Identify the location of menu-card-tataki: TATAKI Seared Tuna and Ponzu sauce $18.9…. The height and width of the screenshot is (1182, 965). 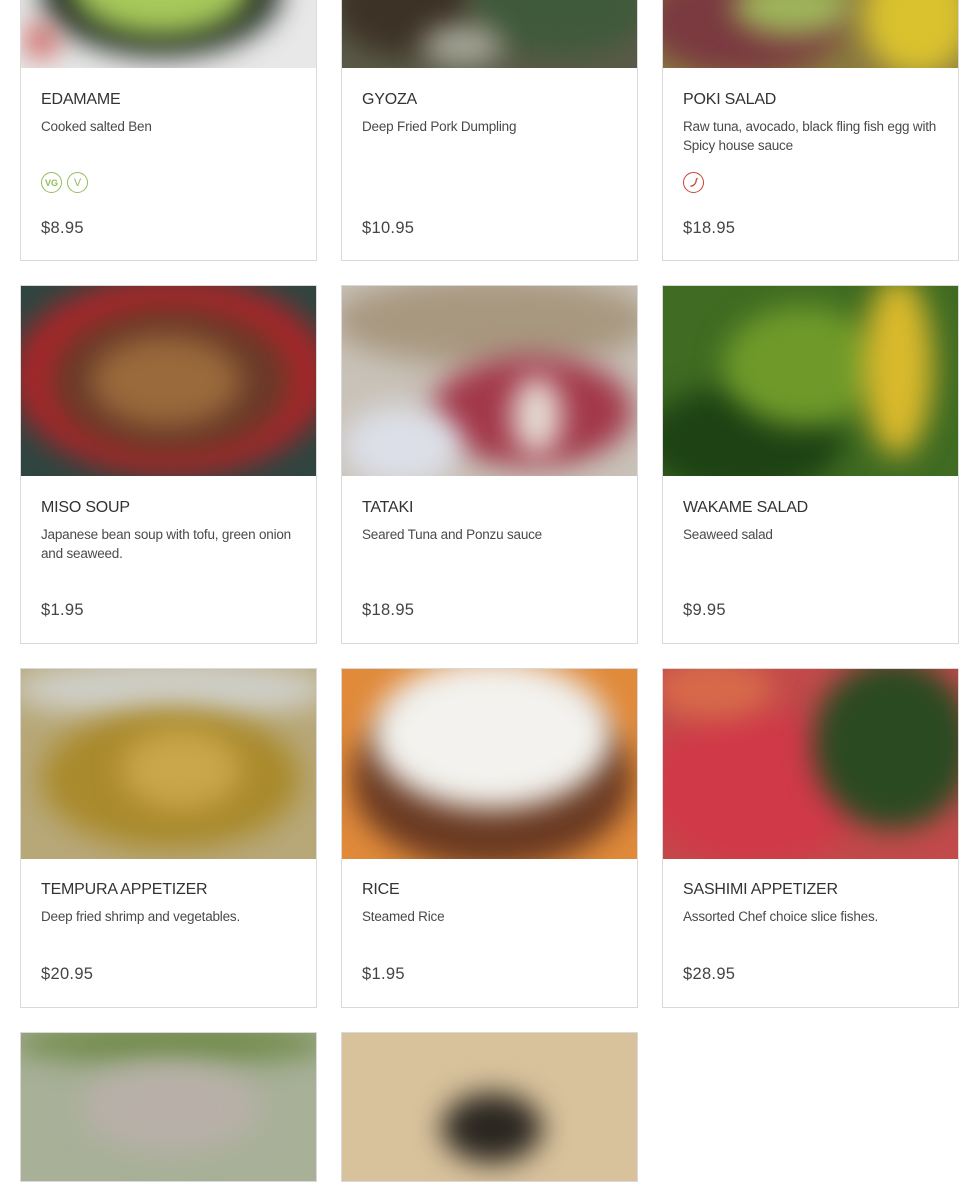
(489, 464).